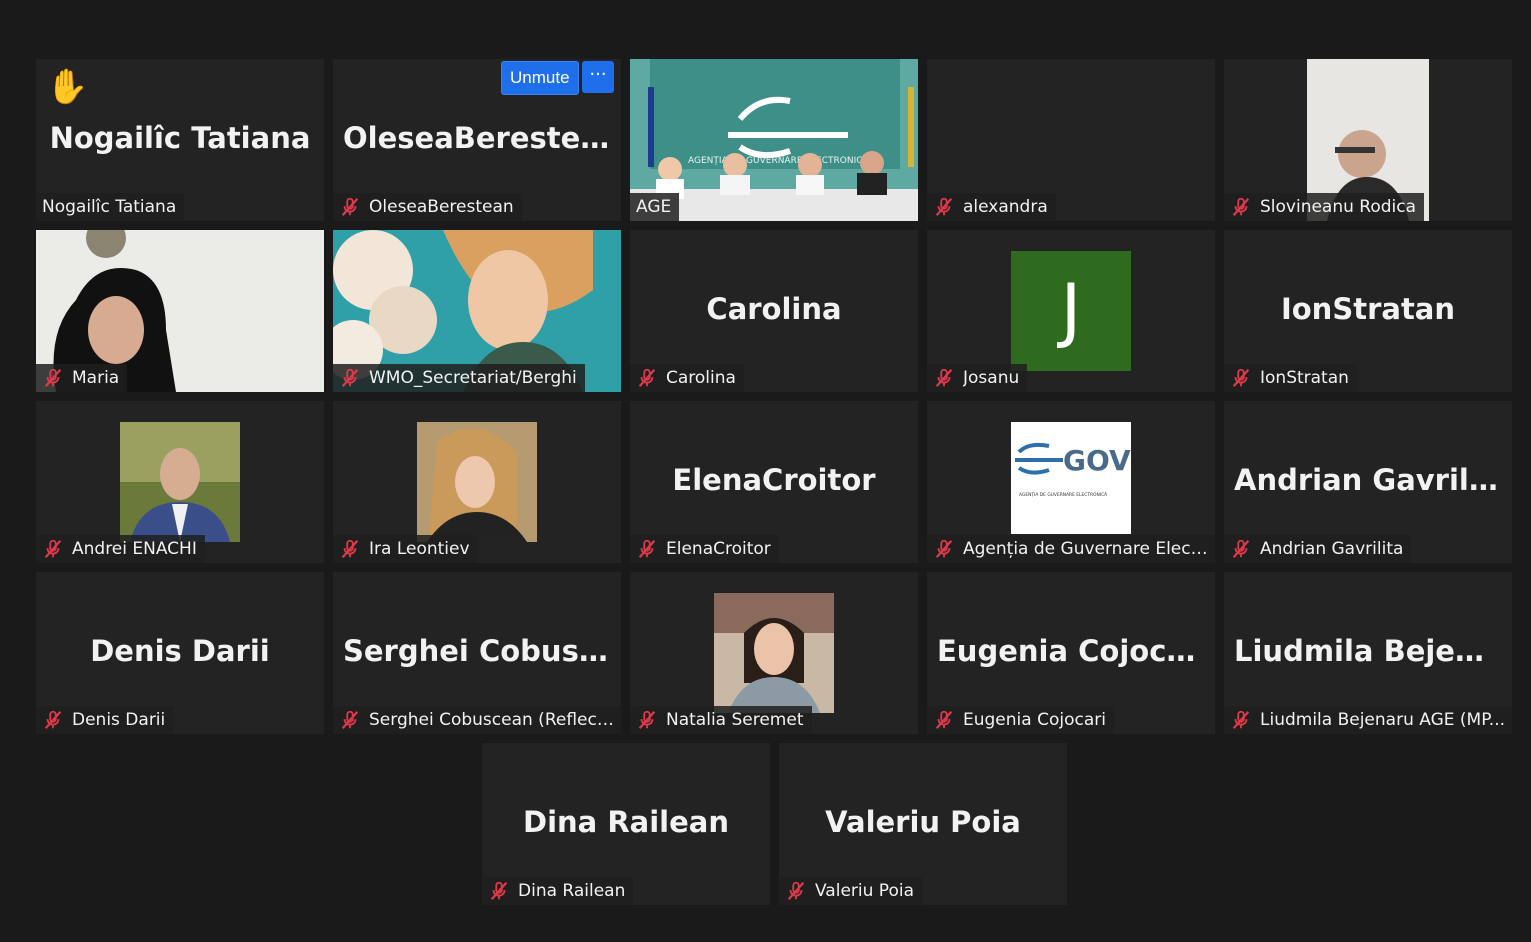  Describe the element at coordinates (1074, 651) in the screenshot. I see `tile-display-name: Eugenia Cojocari` at that location.